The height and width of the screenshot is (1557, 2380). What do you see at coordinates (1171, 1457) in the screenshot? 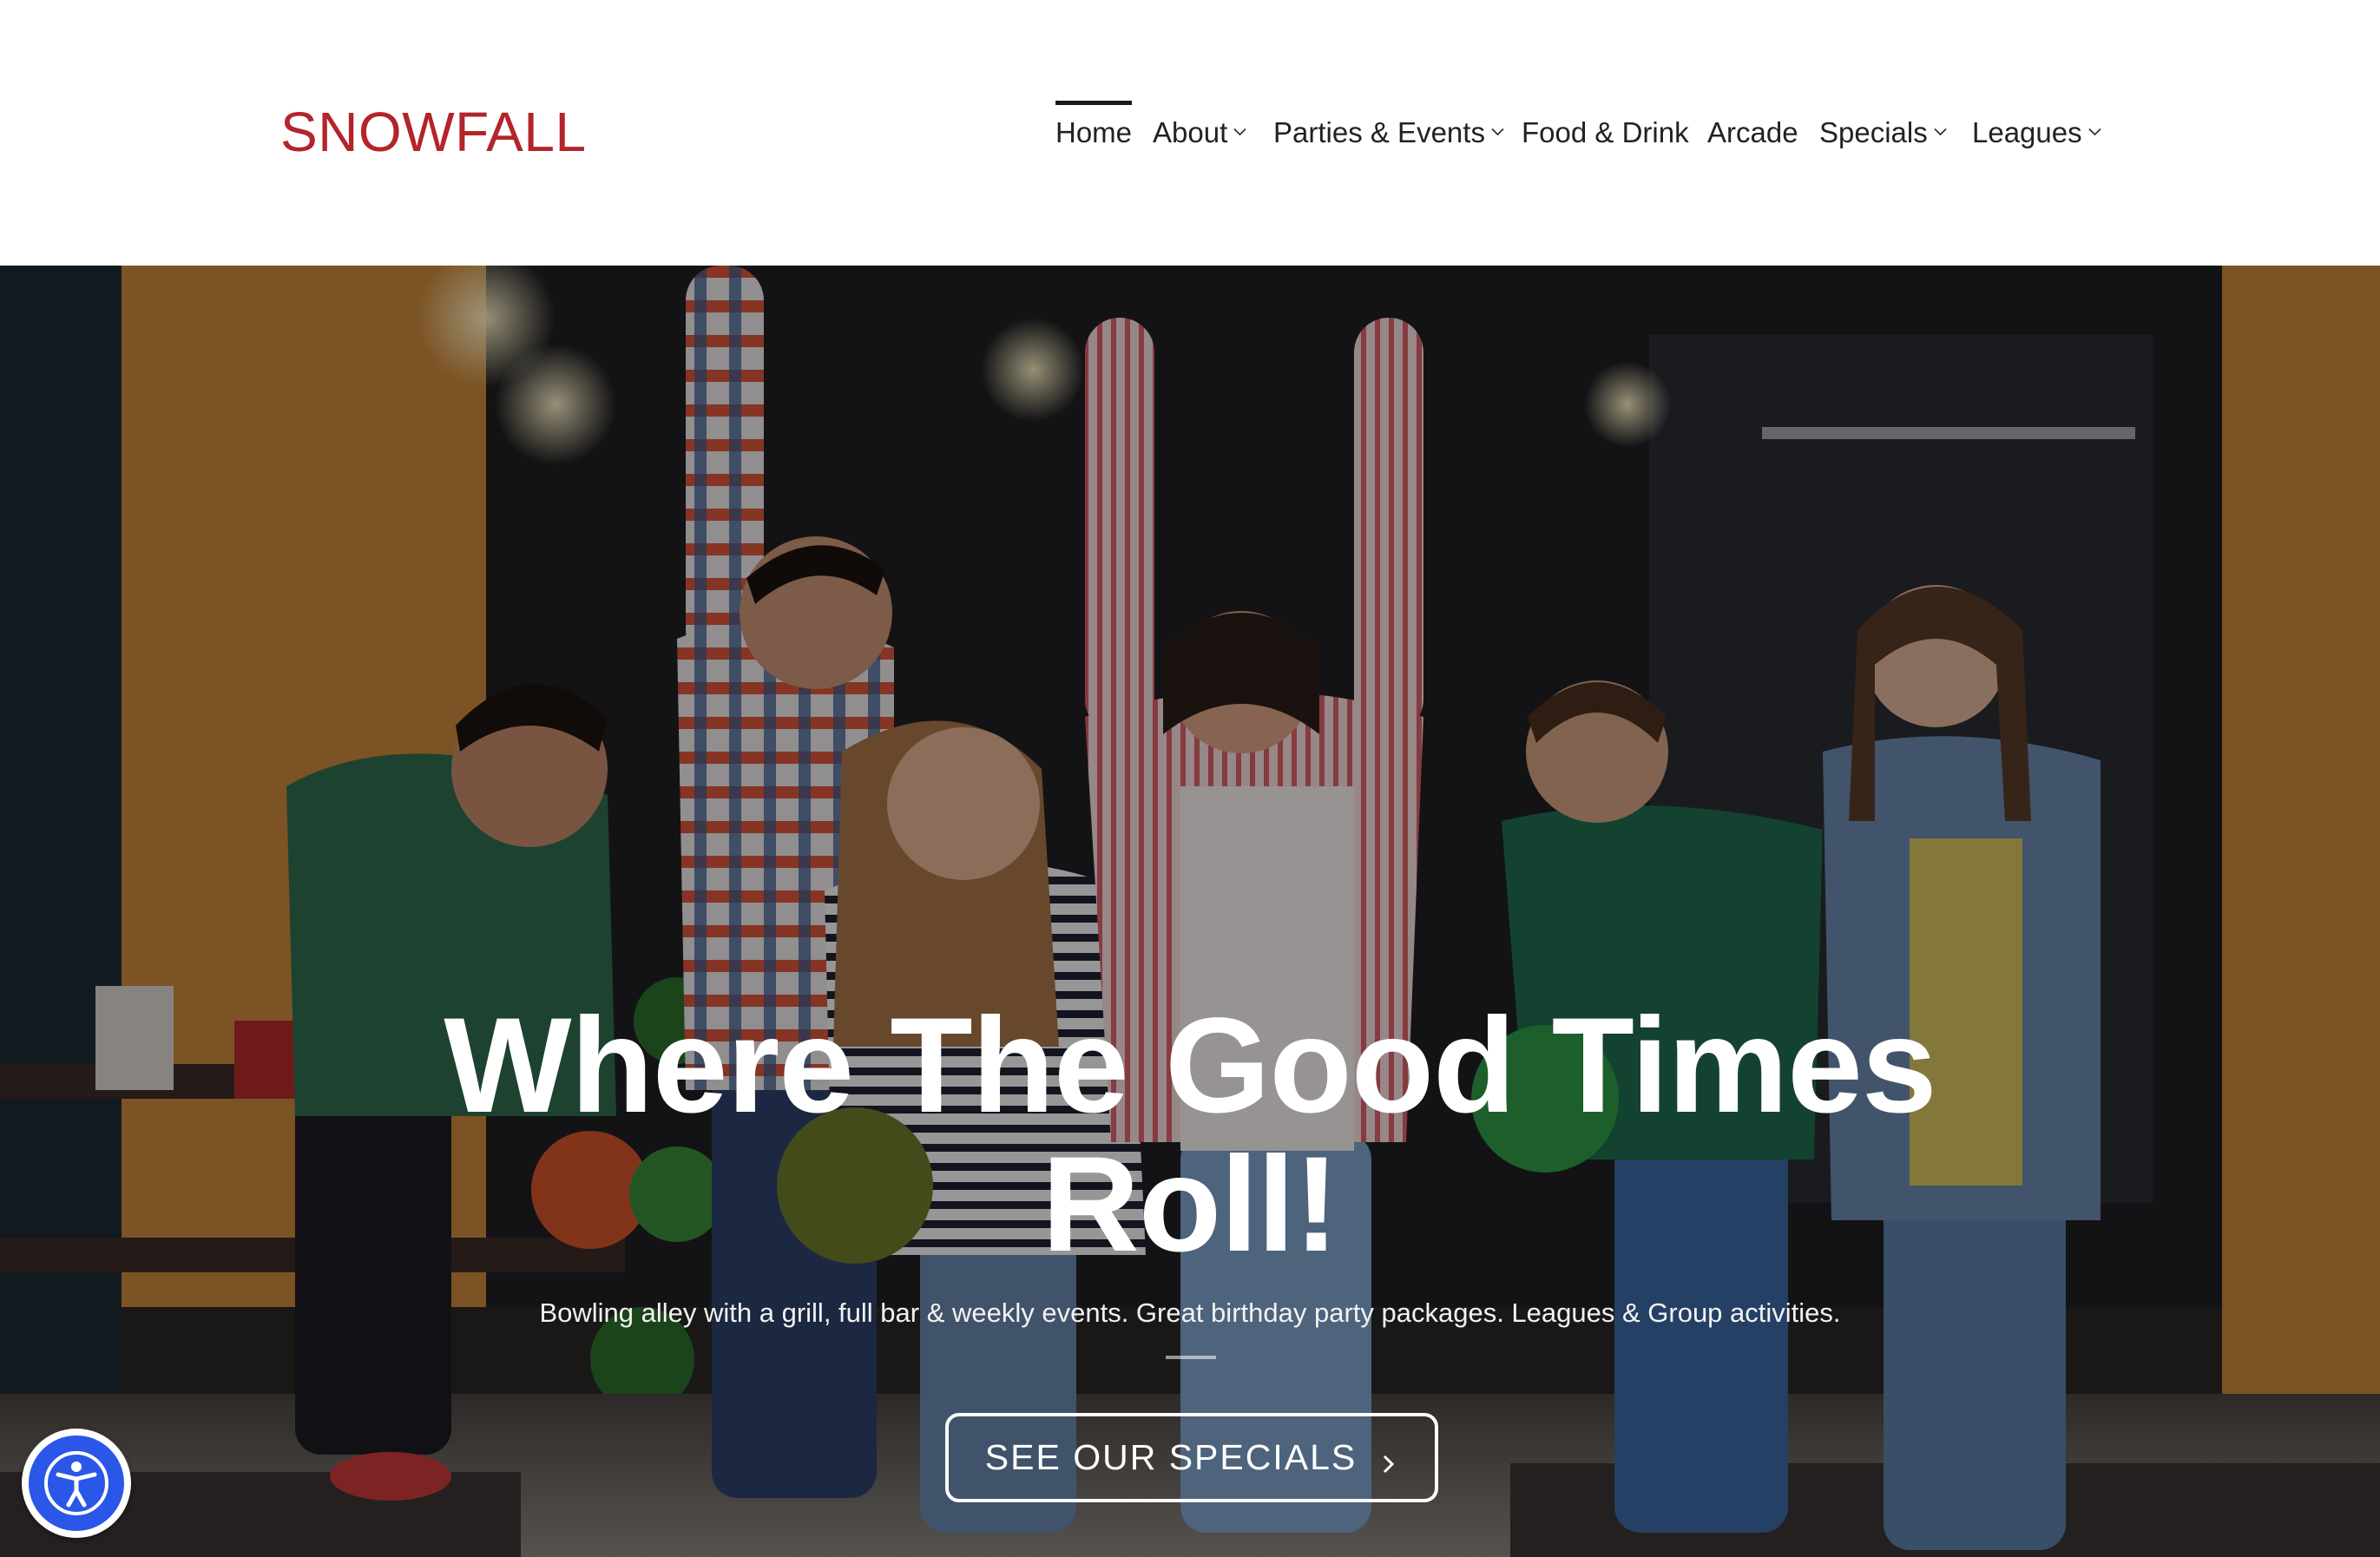
I see `cta-label: SEE OUR SPECIALS` at bounding box center [1171, 1457].